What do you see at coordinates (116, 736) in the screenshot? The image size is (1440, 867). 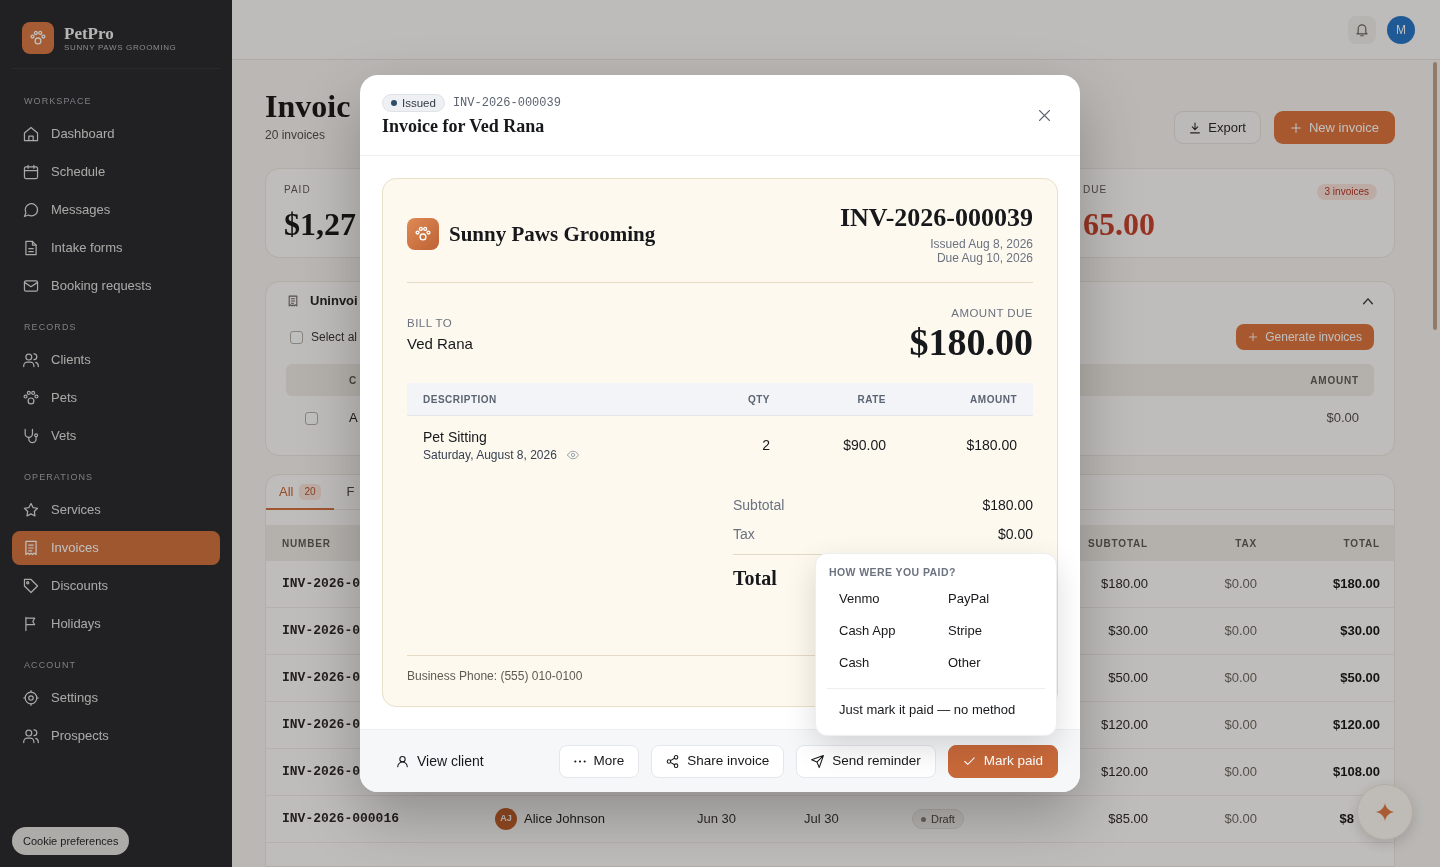 I see `sidebar-item: Prospects` at bounding box center [116, 736].